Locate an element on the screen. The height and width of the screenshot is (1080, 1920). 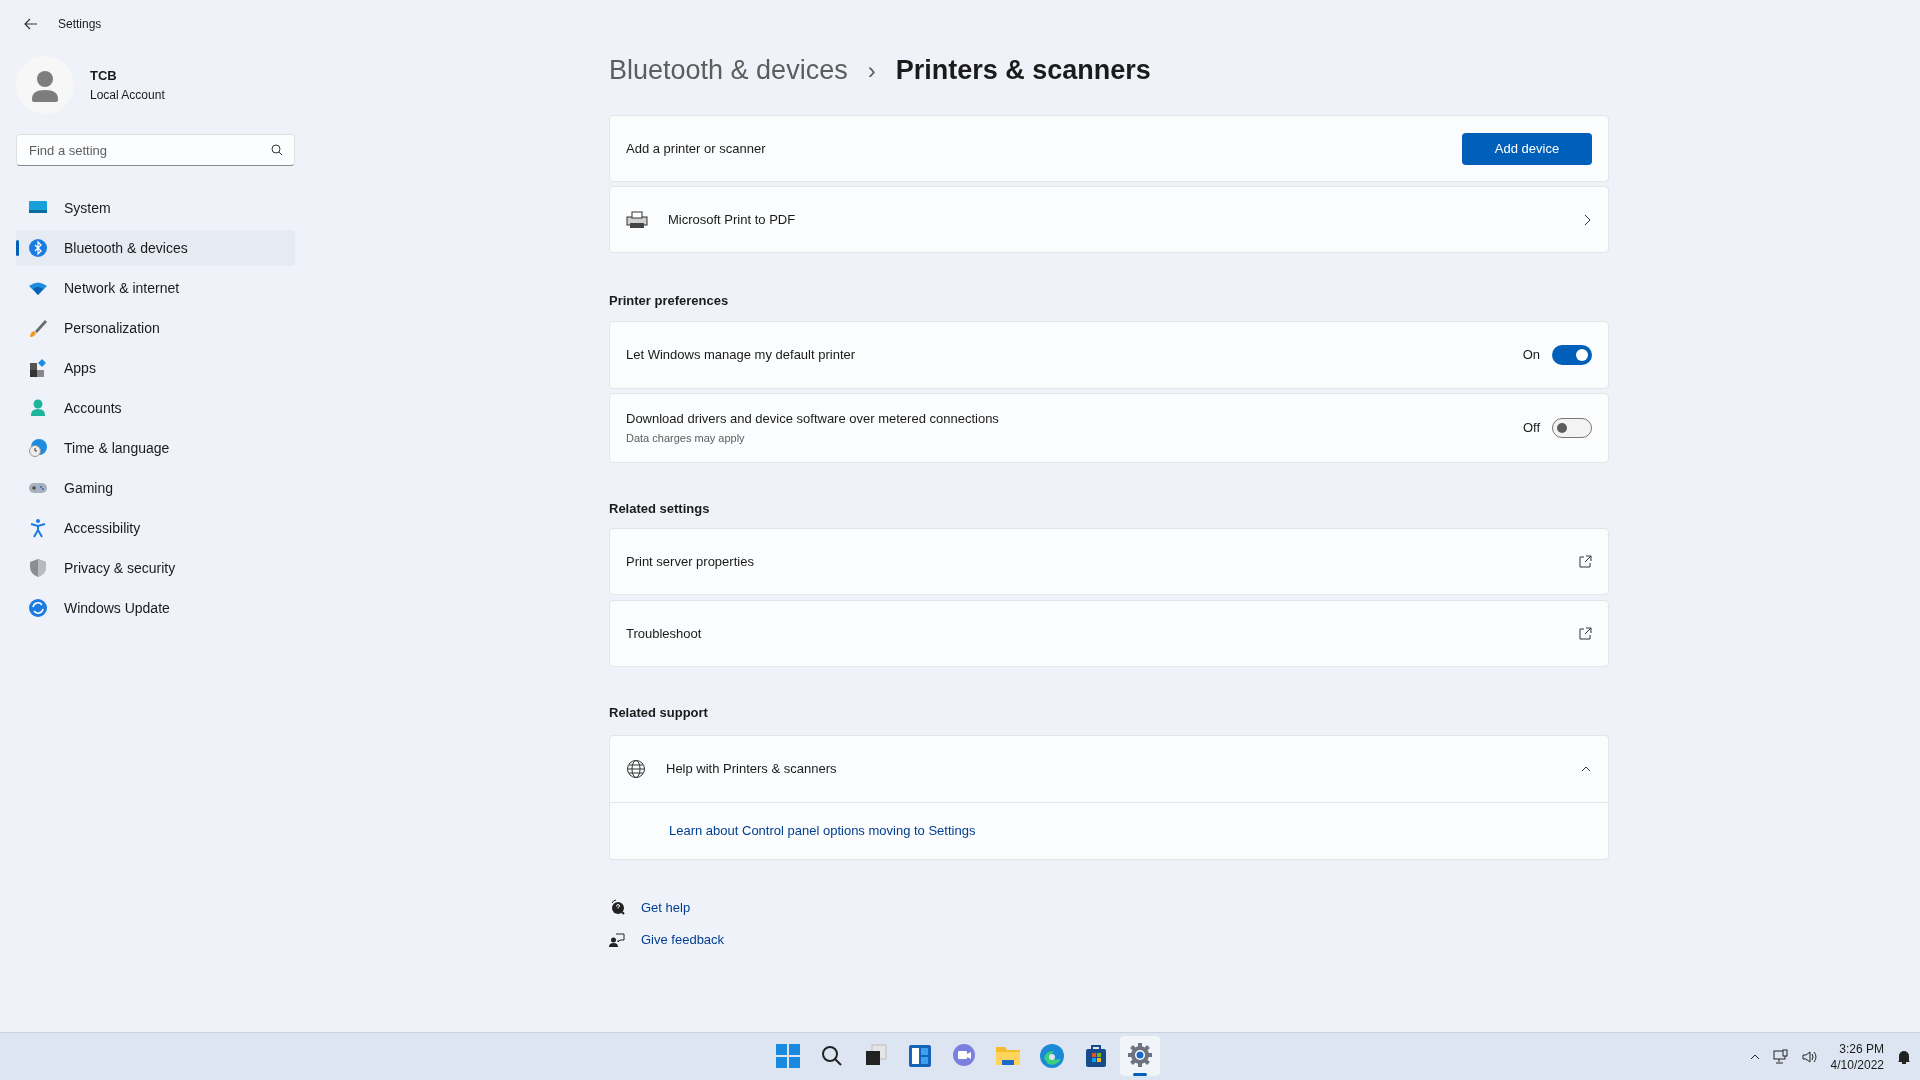
section-heading: Related settings is located at coordinates (660, 508).